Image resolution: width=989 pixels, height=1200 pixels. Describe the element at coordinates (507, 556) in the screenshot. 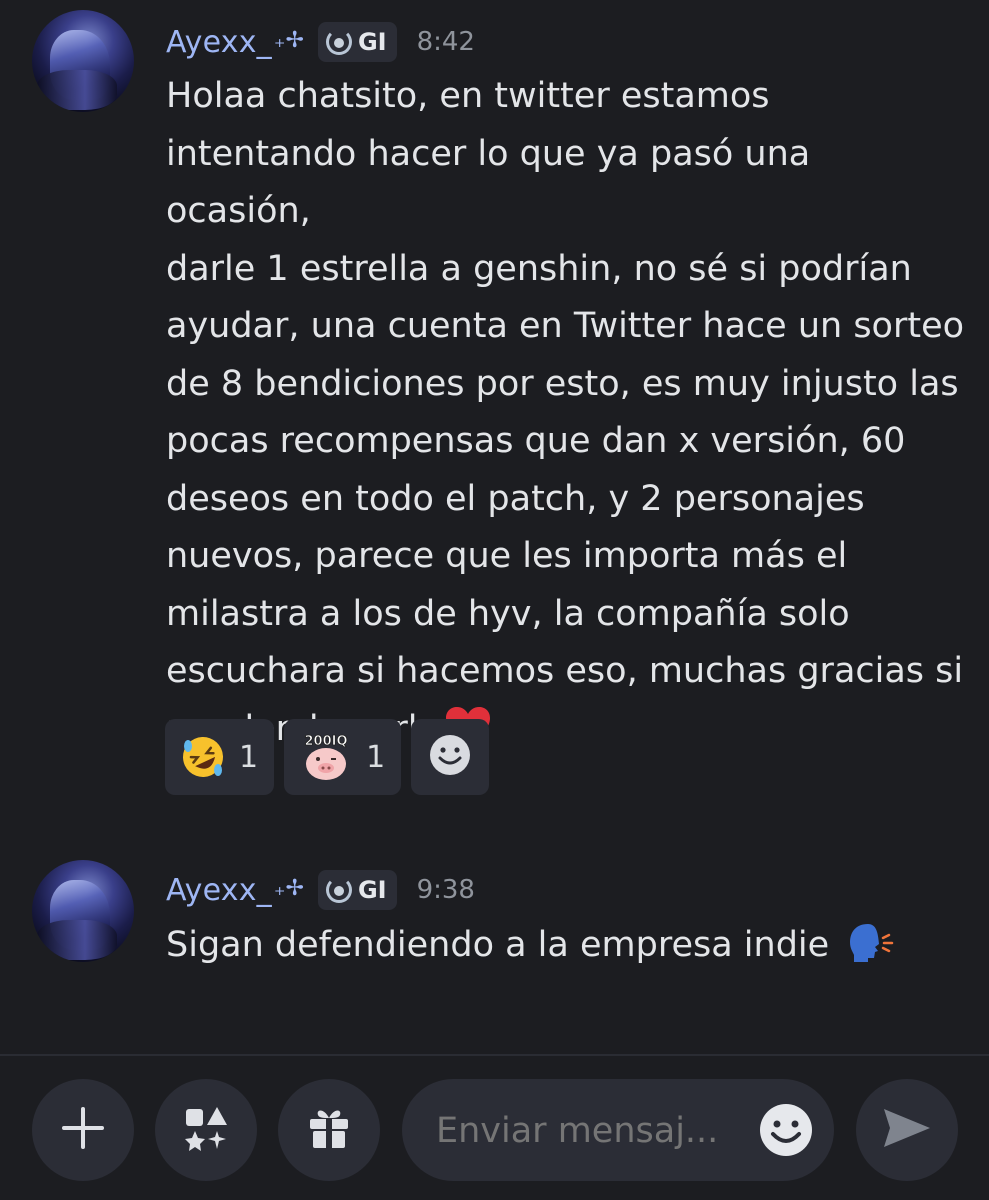

I see `message-line: nuevos, parece que les importa más el` at that location.